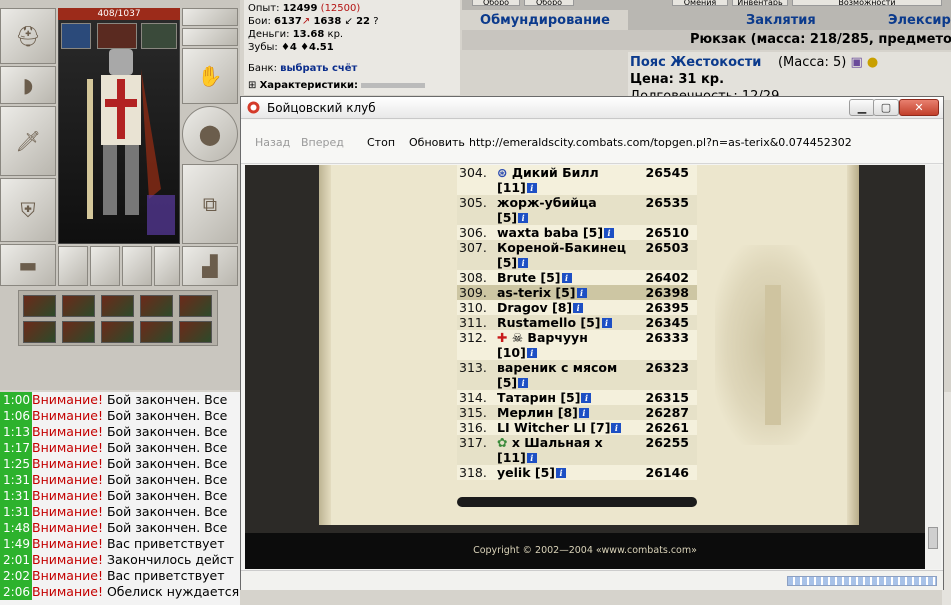 Image resolution: width=951 pixels, height=605 pixels. Describe the element at coordinates (210, 37) in the screenshot. I see `necklace-slot` at that location.